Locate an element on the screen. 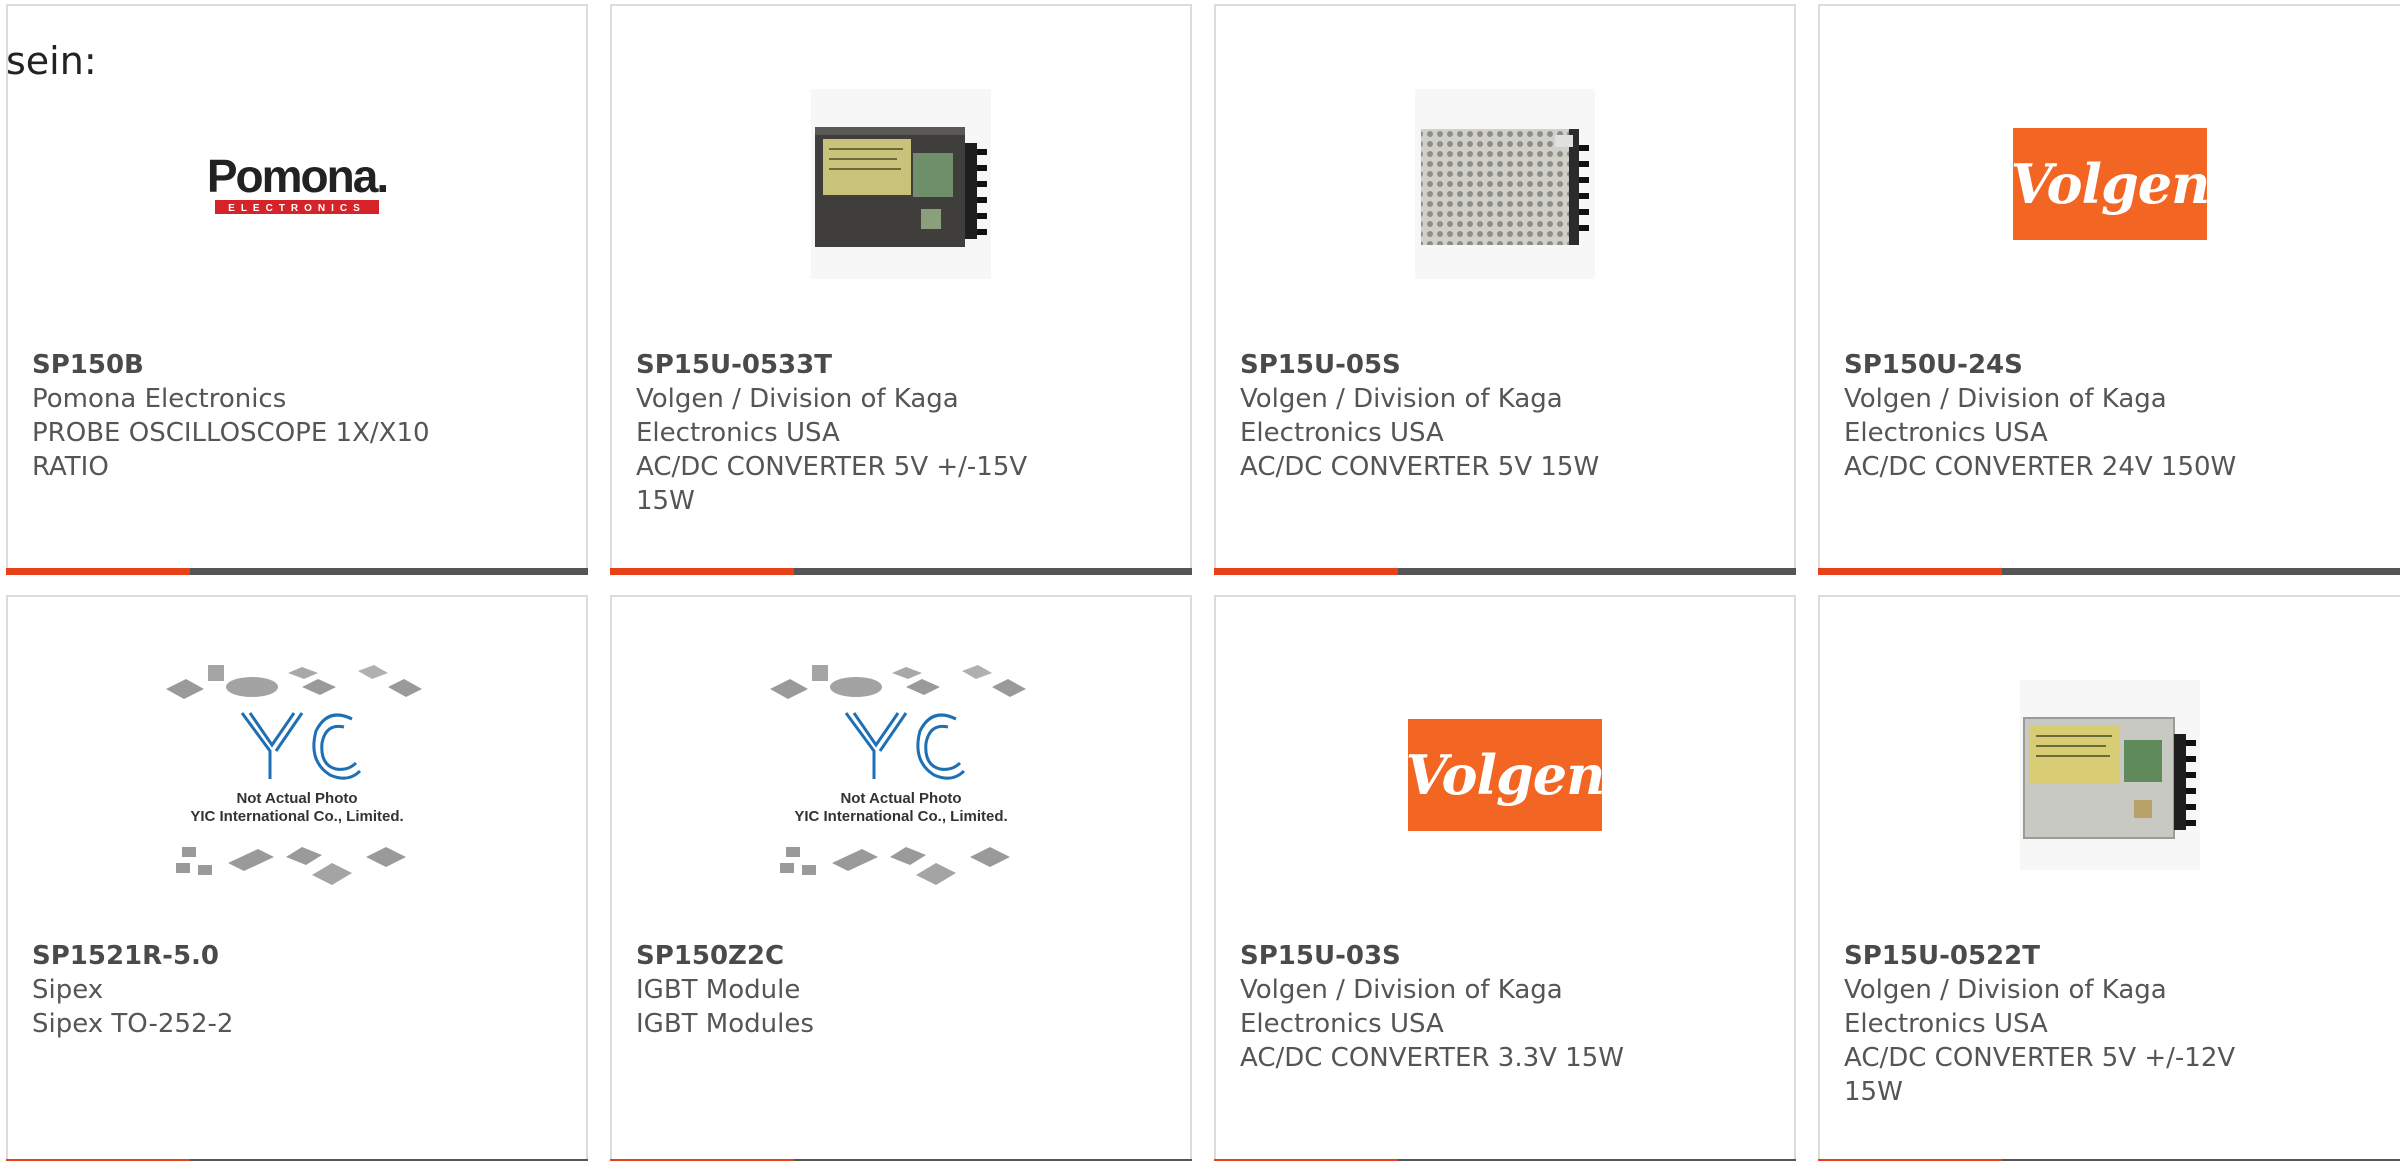 The height and width of the screenshot is (1161, 2400). description: PROBE OSCILLOSCOPE 1X/X10 RATIO is located at coordinates (231, 450).